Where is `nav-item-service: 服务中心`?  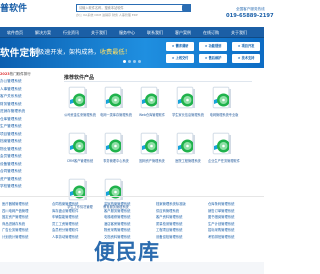
nav-item-service: 服务中心 is located at coordinates (127, 32).